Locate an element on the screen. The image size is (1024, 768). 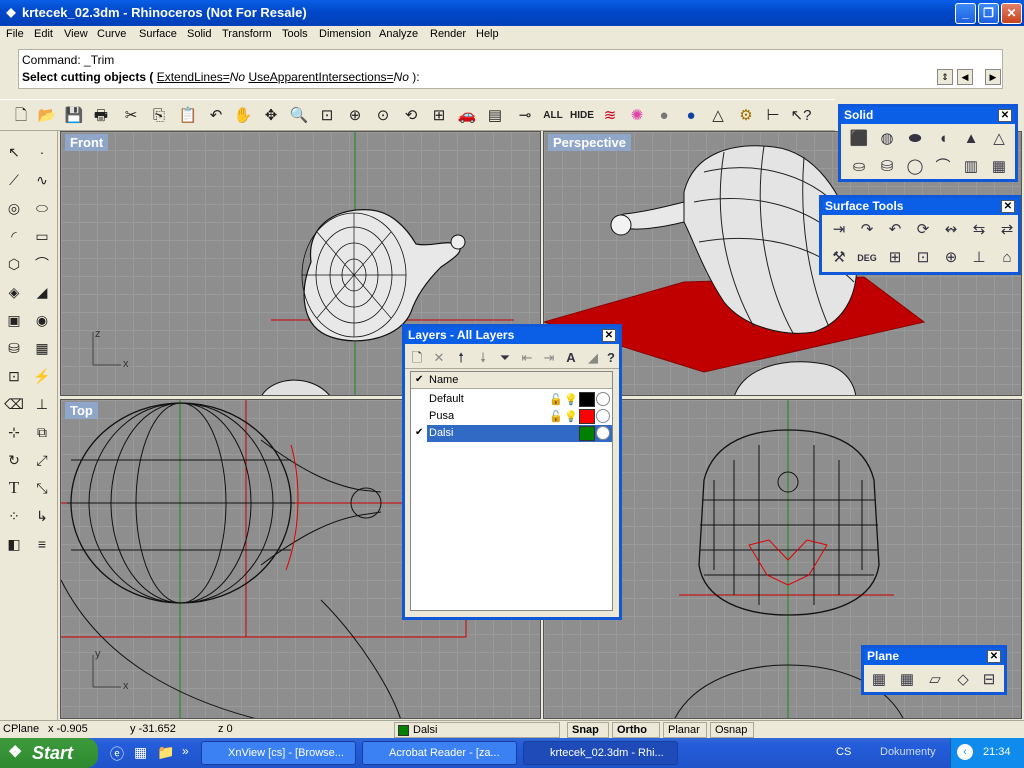
new-layer-icon: 🗋 is located at coordinates (417, 358).